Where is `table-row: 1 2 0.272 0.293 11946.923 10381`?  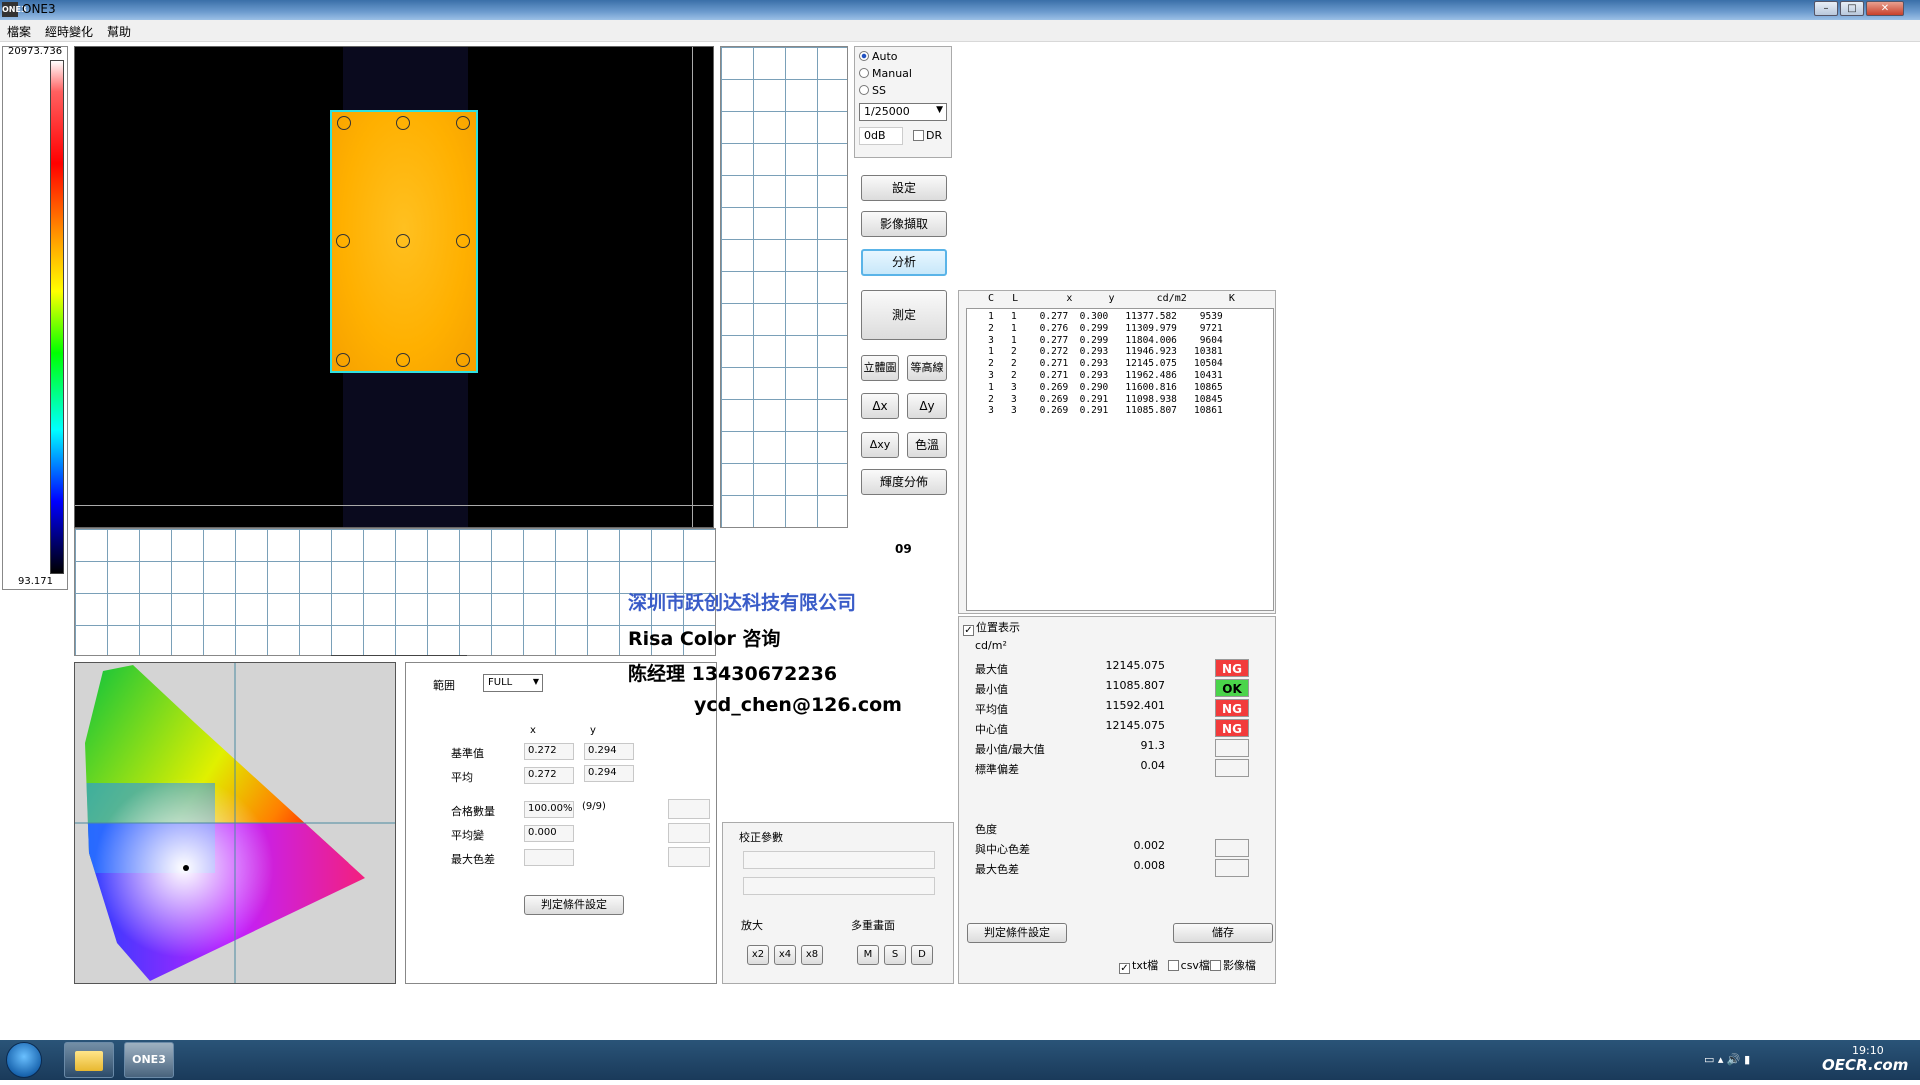
table-row: 1 2 0.272 0.293 11946.923 10381 is located at coordinates (1120, 352).